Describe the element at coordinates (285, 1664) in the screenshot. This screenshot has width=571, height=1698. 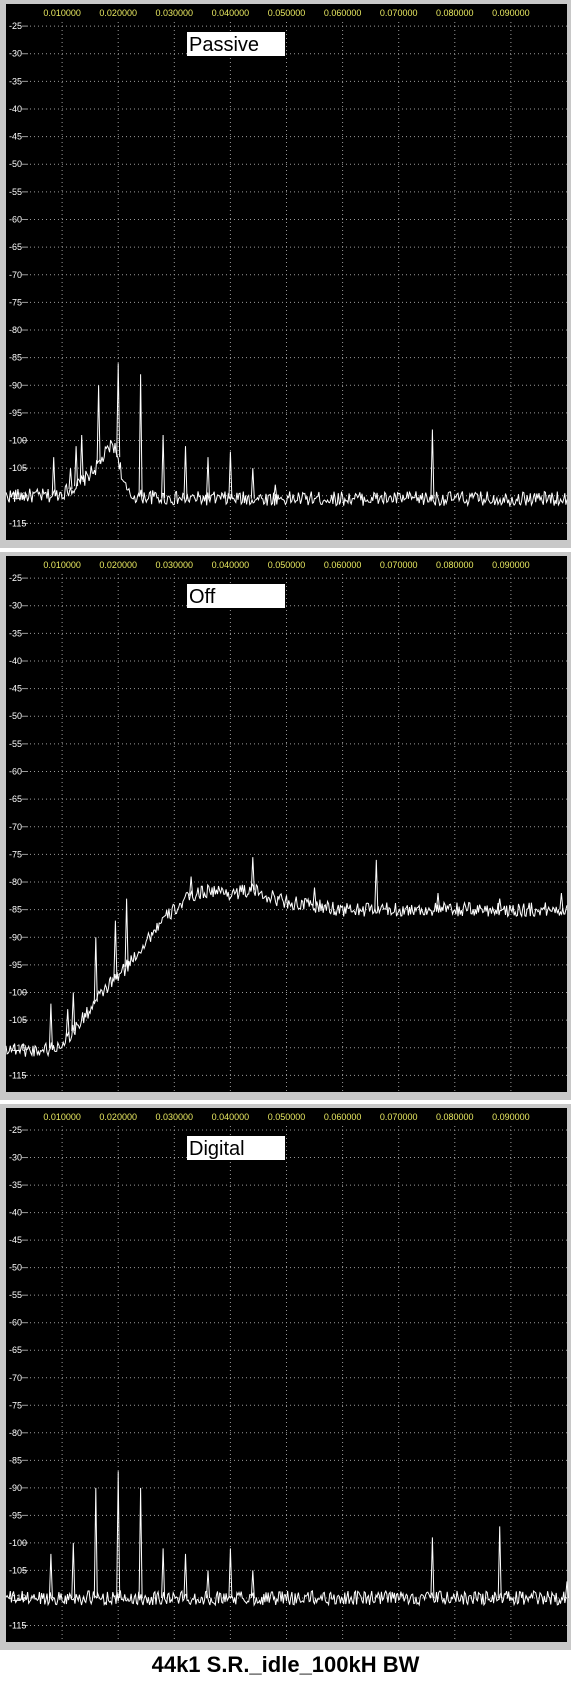
I see `figure-caption: 44k1 S.R._idle_100kH BW` at that location.